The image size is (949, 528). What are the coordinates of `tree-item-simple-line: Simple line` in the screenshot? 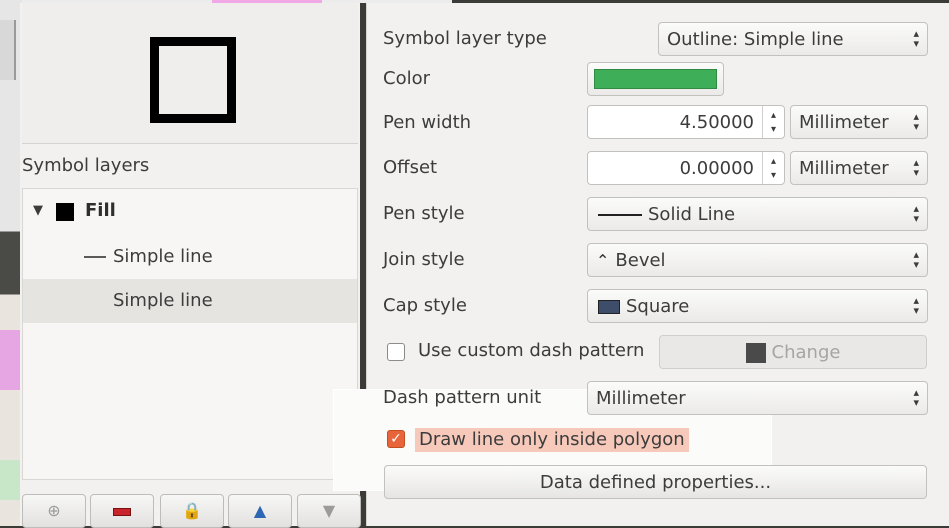 It's located at (190, 257).